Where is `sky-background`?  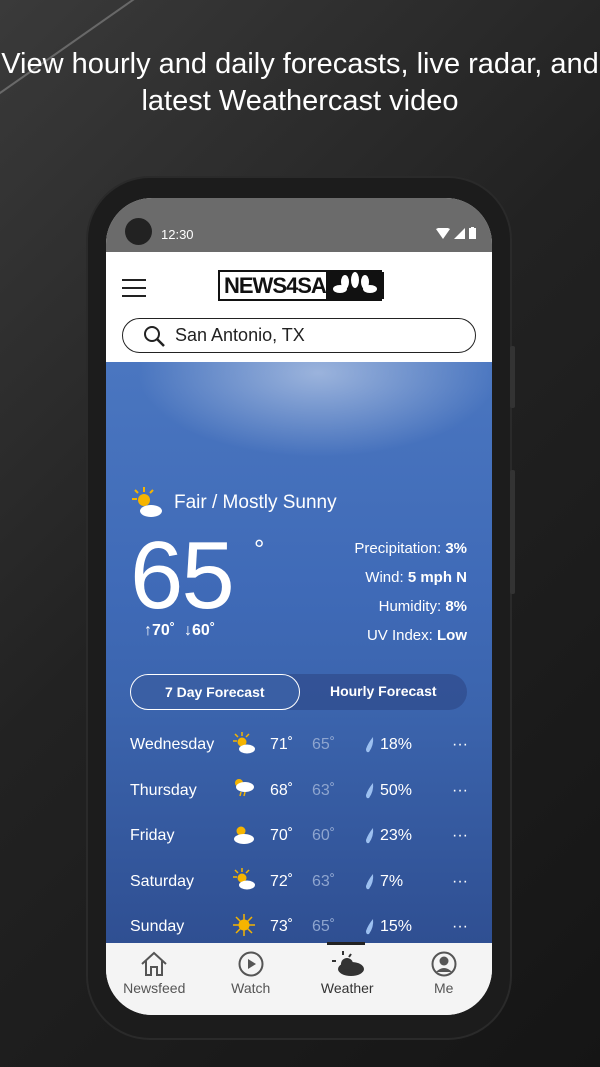
sky-background is located at coordinates (299, 417).